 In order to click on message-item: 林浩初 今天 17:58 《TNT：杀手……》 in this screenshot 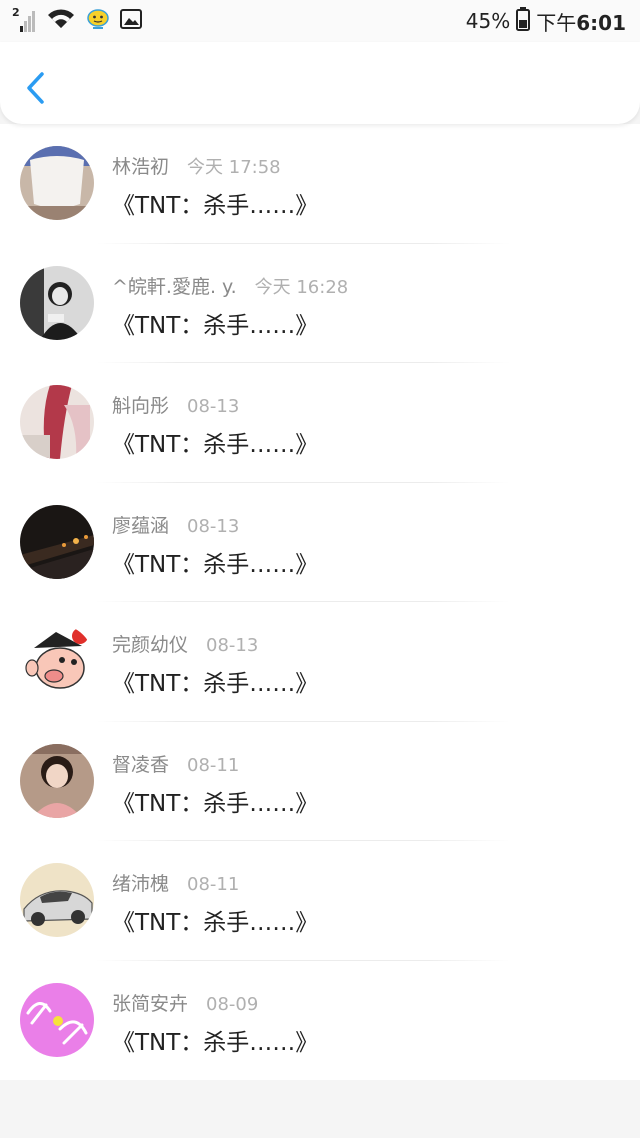, I will do `click(320, 184)`.